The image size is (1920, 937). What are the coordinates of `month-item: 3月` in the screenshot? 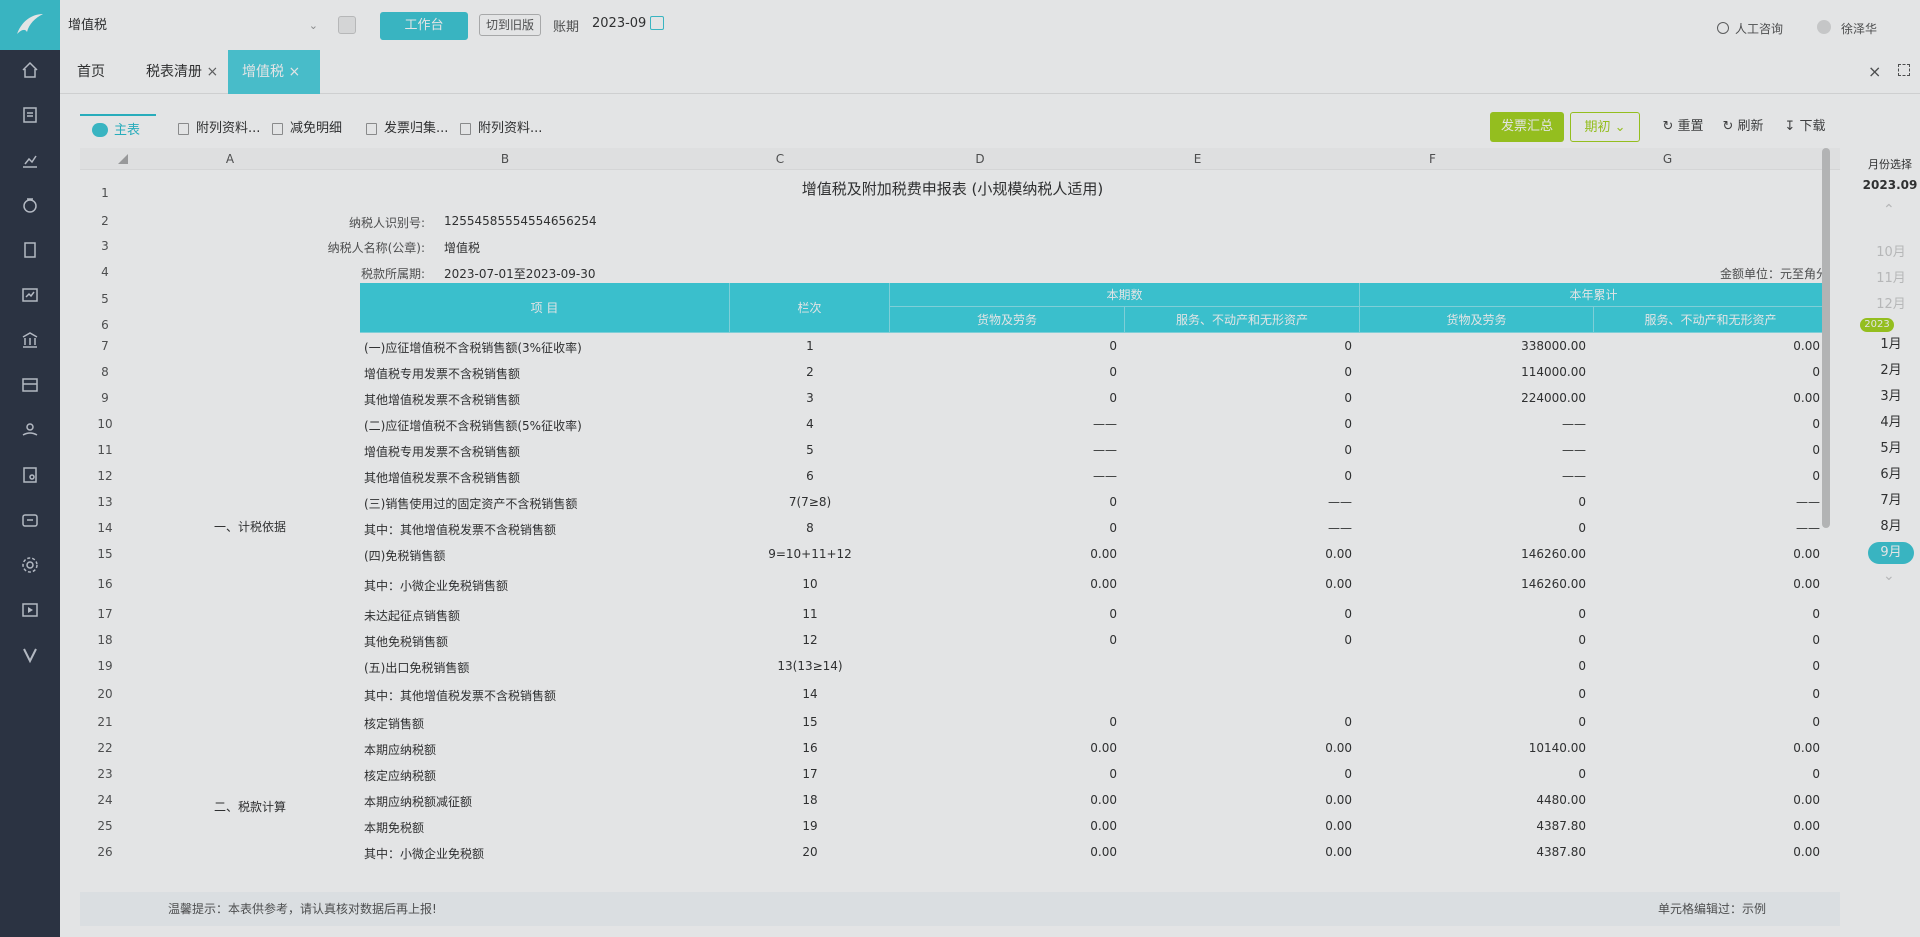 It's located at (1891, 397).